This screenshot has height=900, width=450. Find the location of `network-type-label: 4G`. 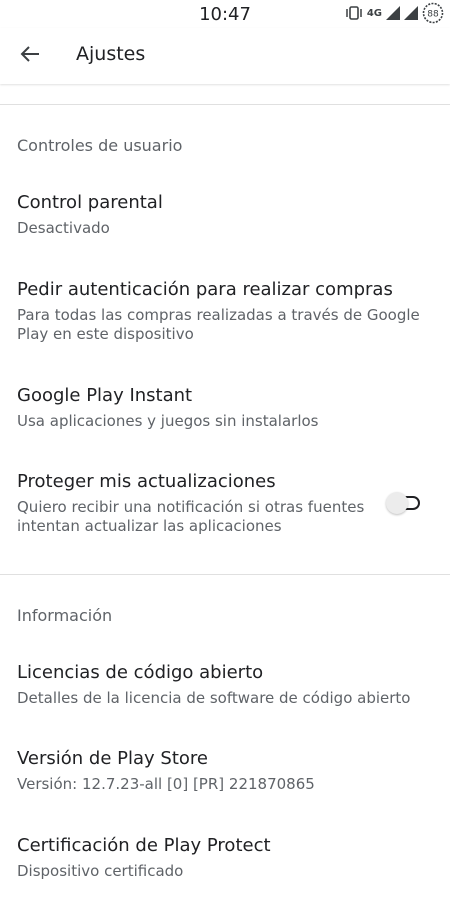

network-type-label: 4G is located at coordinates (374, 13).